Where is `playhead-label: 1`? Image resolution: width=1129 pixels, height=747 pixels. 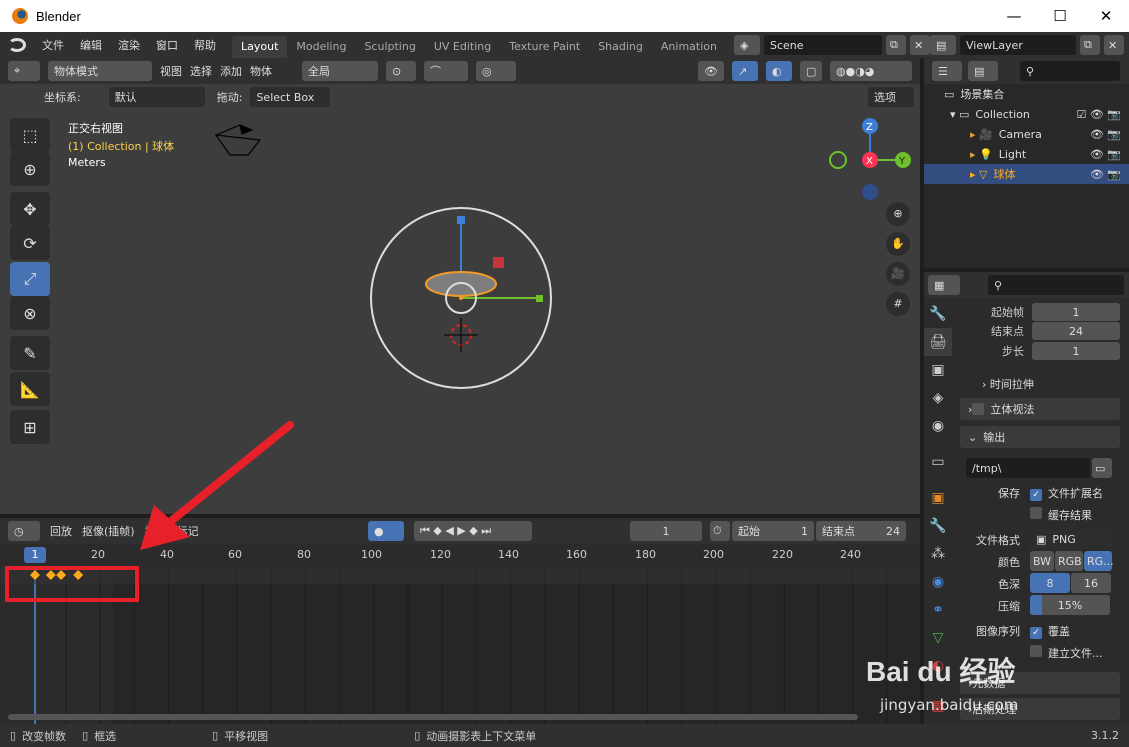
playhead-label: 1 is located at coordinates (35, 555).